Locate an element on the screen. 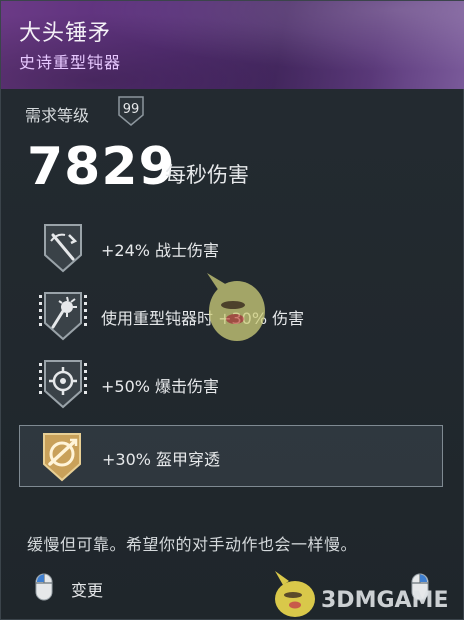 This screenshot has width=464, height=620. sword-slash-icon is located at coordinates (63, 248).